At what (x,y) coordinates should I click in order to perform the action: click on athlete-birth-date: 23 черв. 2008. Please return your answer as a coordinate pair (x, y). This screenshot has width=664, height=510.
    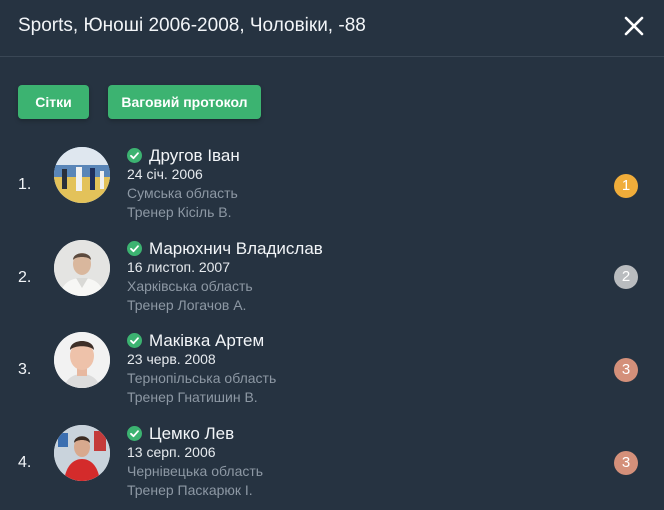
    Looking at the image, I should click on (171, 359).